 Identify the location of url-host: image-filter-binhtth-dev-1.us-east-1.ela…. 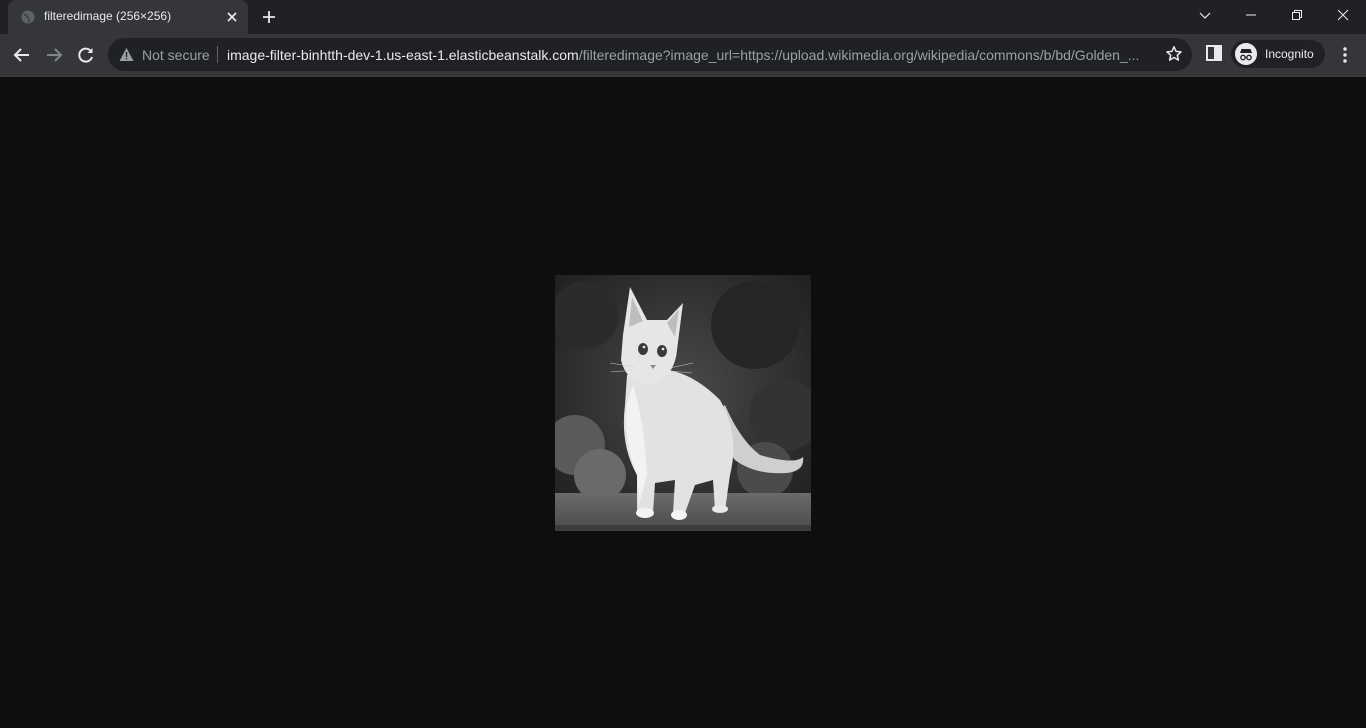
(403, 55).